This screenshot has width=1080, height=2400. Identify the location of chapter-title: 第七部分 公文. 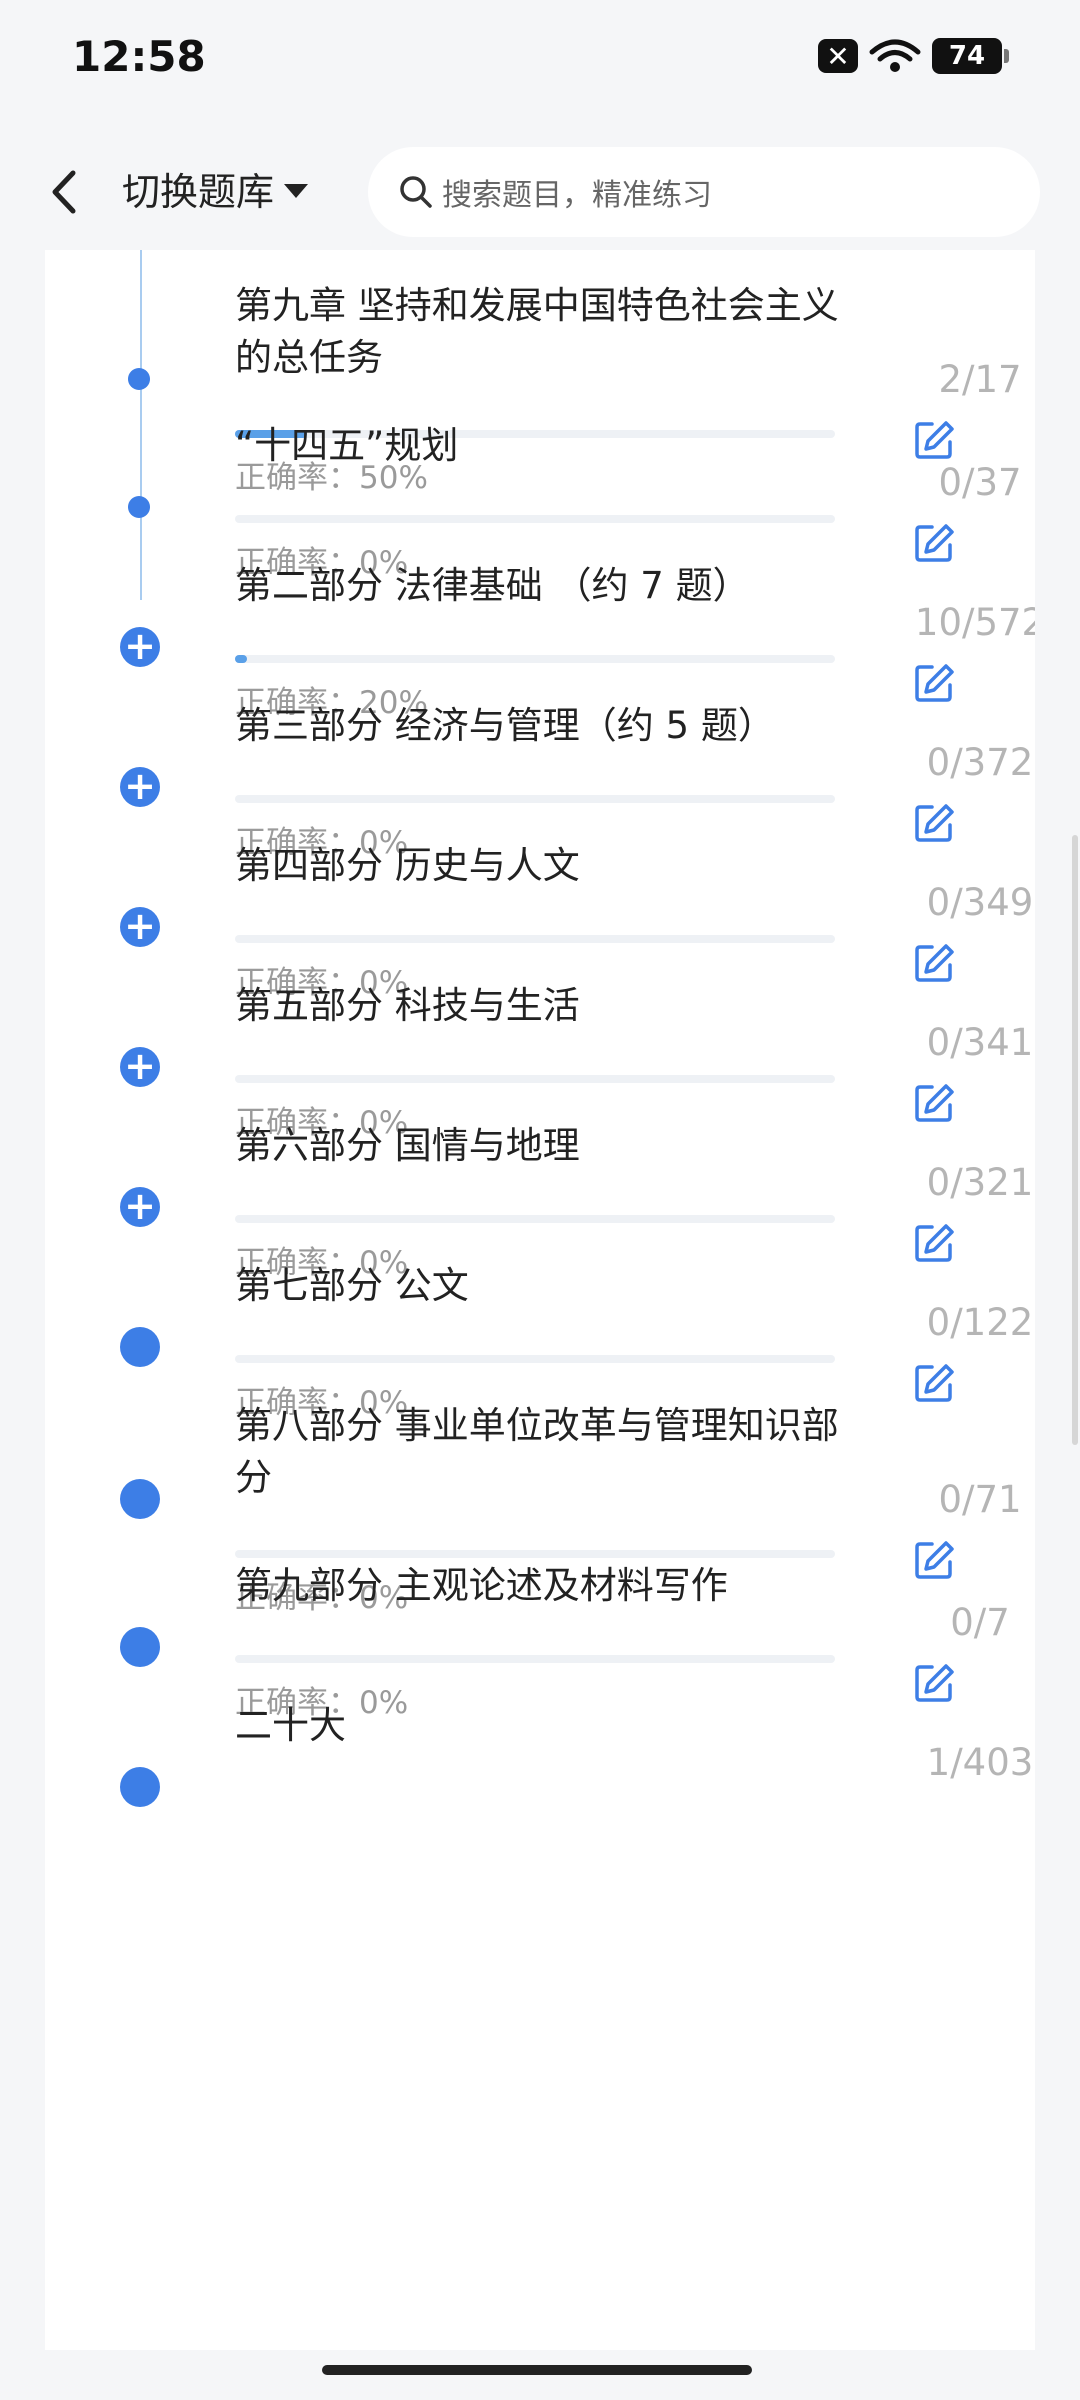
(352, 1285).